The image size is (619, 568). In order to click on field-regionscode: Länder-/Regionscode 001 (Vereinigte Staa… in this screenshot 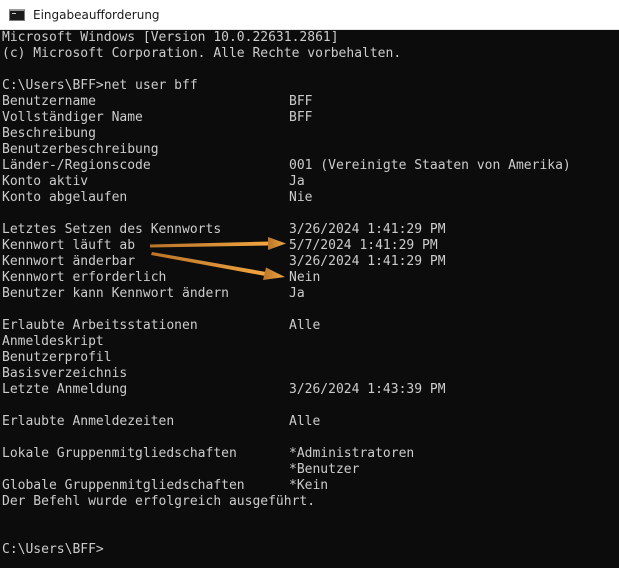, I will do `click(310, 166)`.